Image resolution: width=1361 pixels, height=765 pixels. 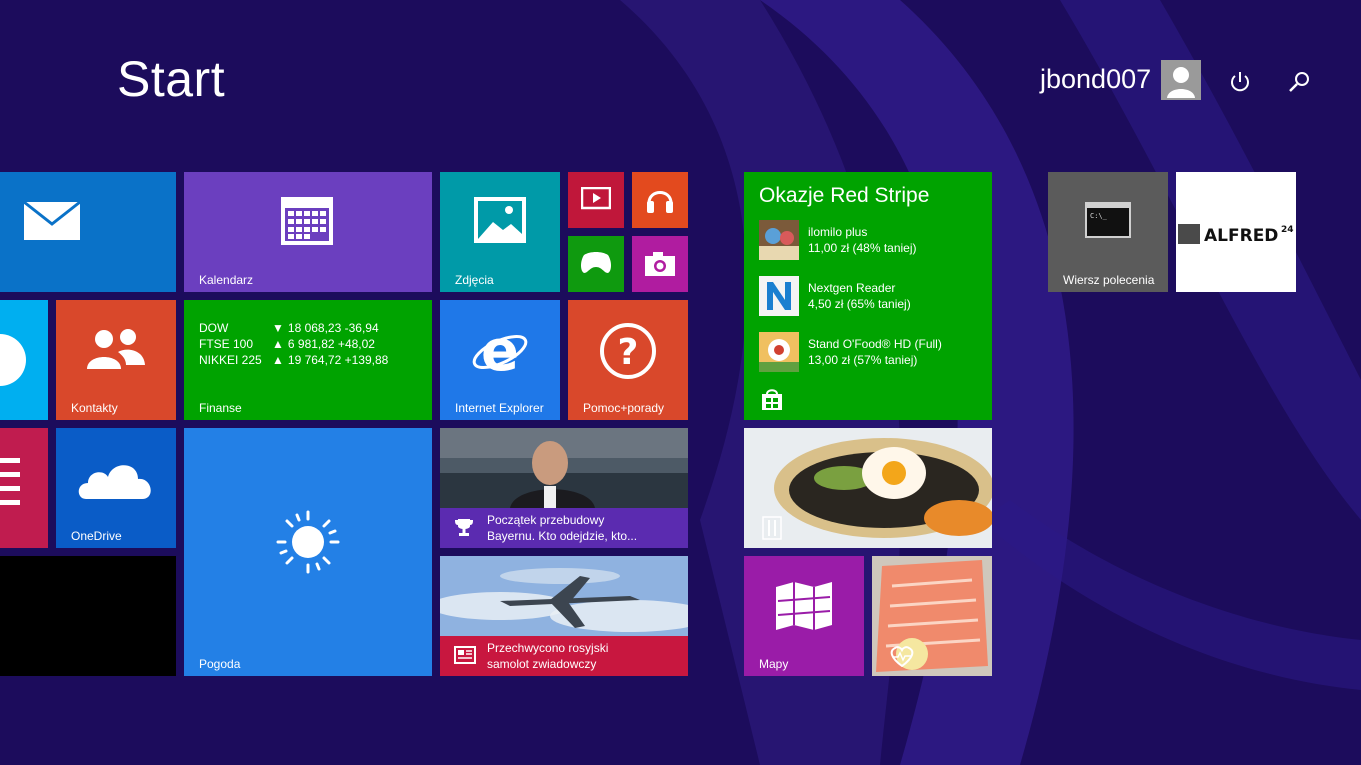 I want to click on tile-label: Wiersz polecenia, so click(x=1109, y=280).